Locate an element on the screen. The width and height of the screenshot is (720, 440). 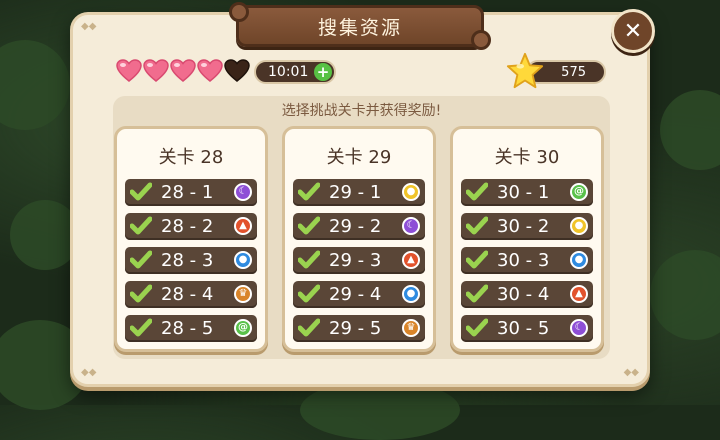
level-label: 28 - 5 is located at coordinates (187, 328).